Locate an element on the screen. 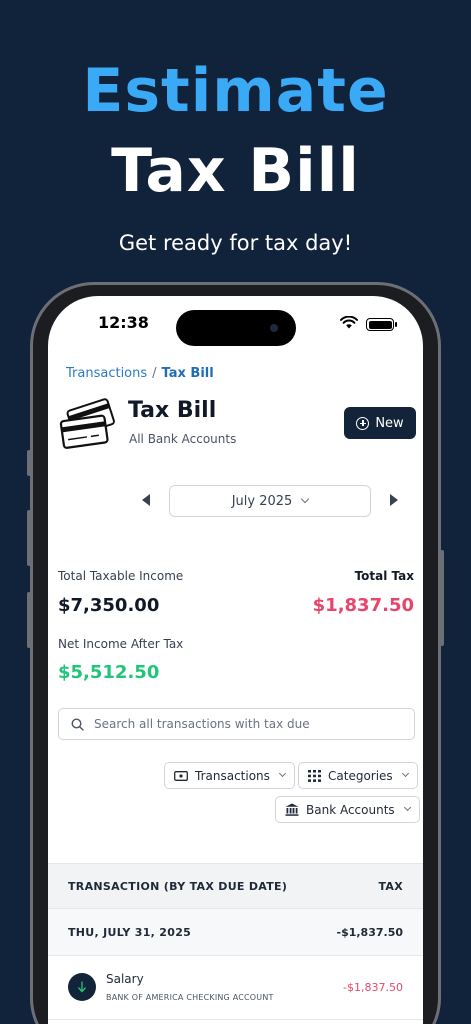  dynamic-island is located at coordinates (236, 328).